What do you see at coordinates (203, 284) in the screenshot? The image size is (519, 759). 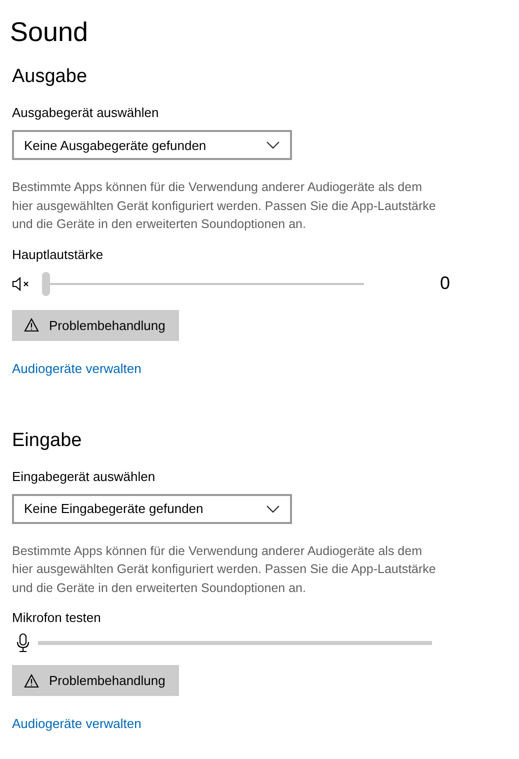 I see `volume-slider` at bounding box center [203, 284].